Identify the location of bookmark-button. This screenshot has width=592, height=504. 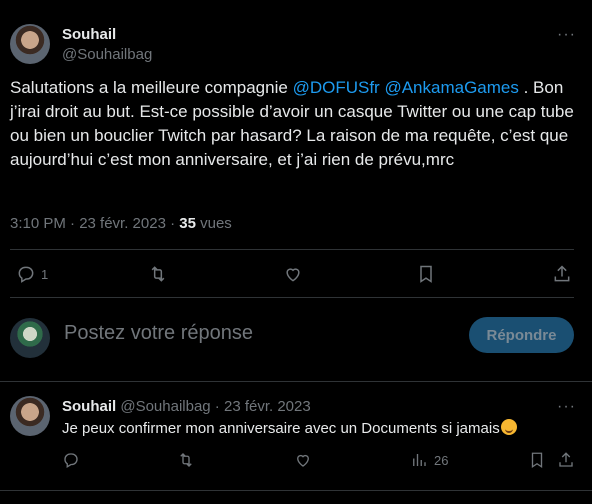
(426, 274).